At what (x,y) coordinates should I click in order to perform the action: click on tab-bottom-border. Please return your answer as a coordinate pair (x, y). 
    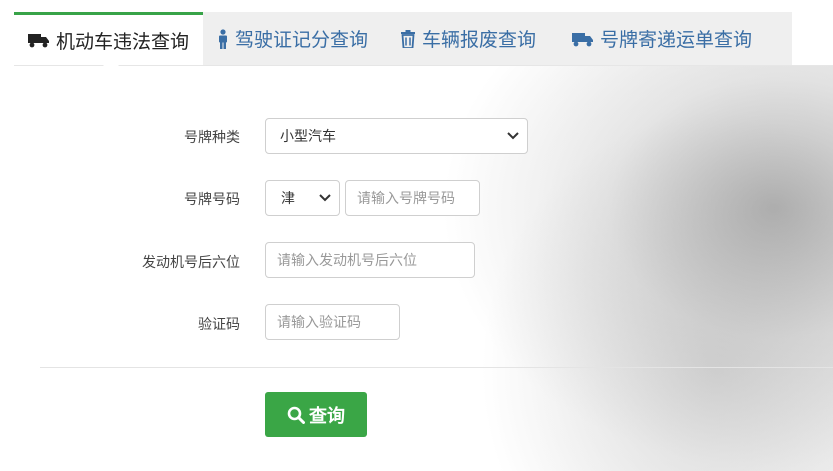
    Looking at the image, I should click on (423, 65).